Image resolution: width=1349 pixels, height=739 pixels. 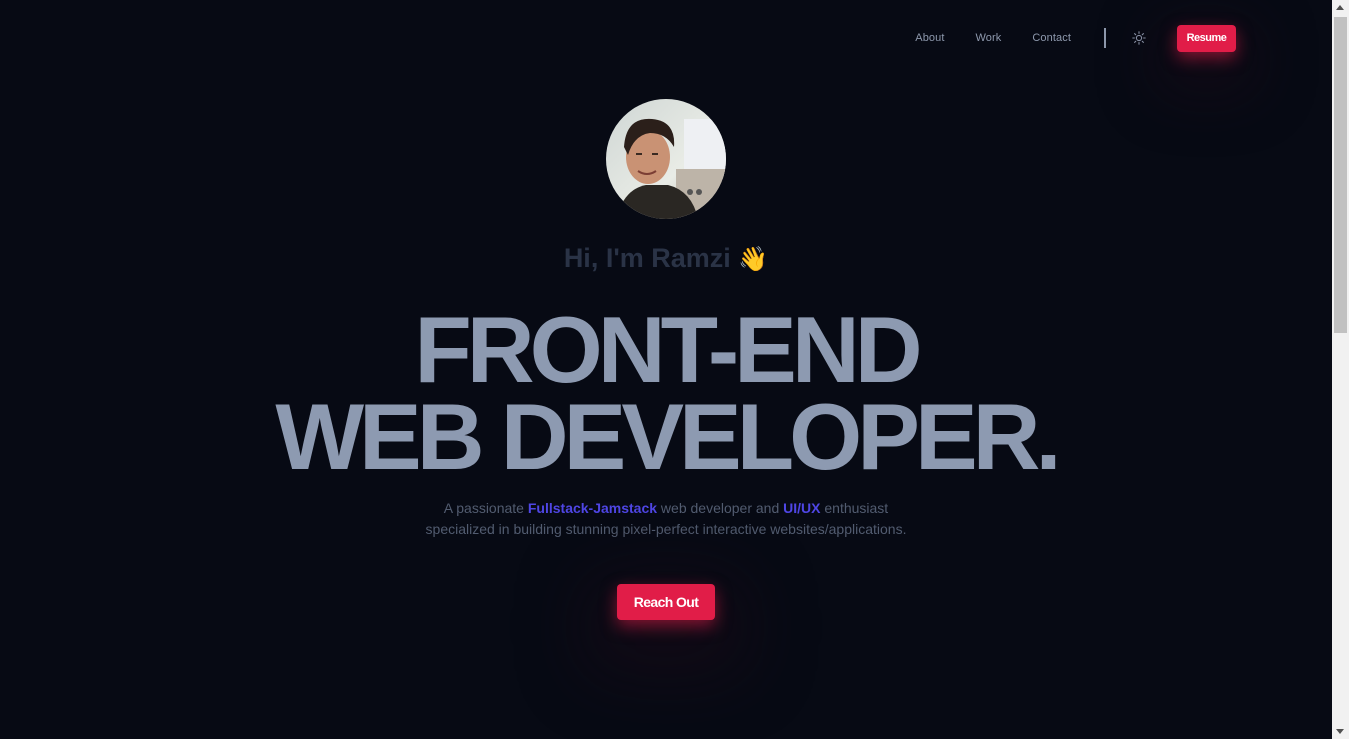 I want to click on scroll-thumb, so click(x=1340, y=175).